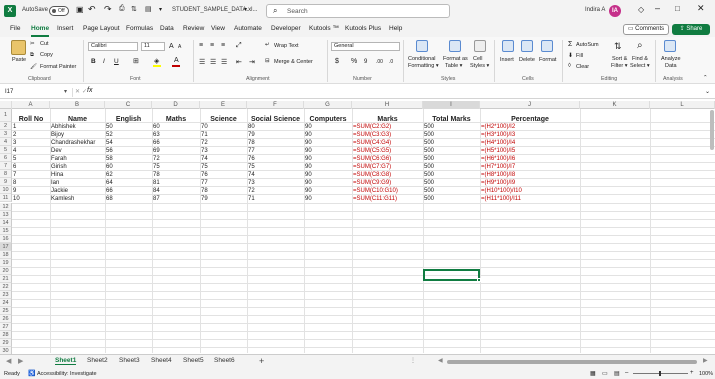  I want to click on vertical-scrollbar, so click(712, 130).